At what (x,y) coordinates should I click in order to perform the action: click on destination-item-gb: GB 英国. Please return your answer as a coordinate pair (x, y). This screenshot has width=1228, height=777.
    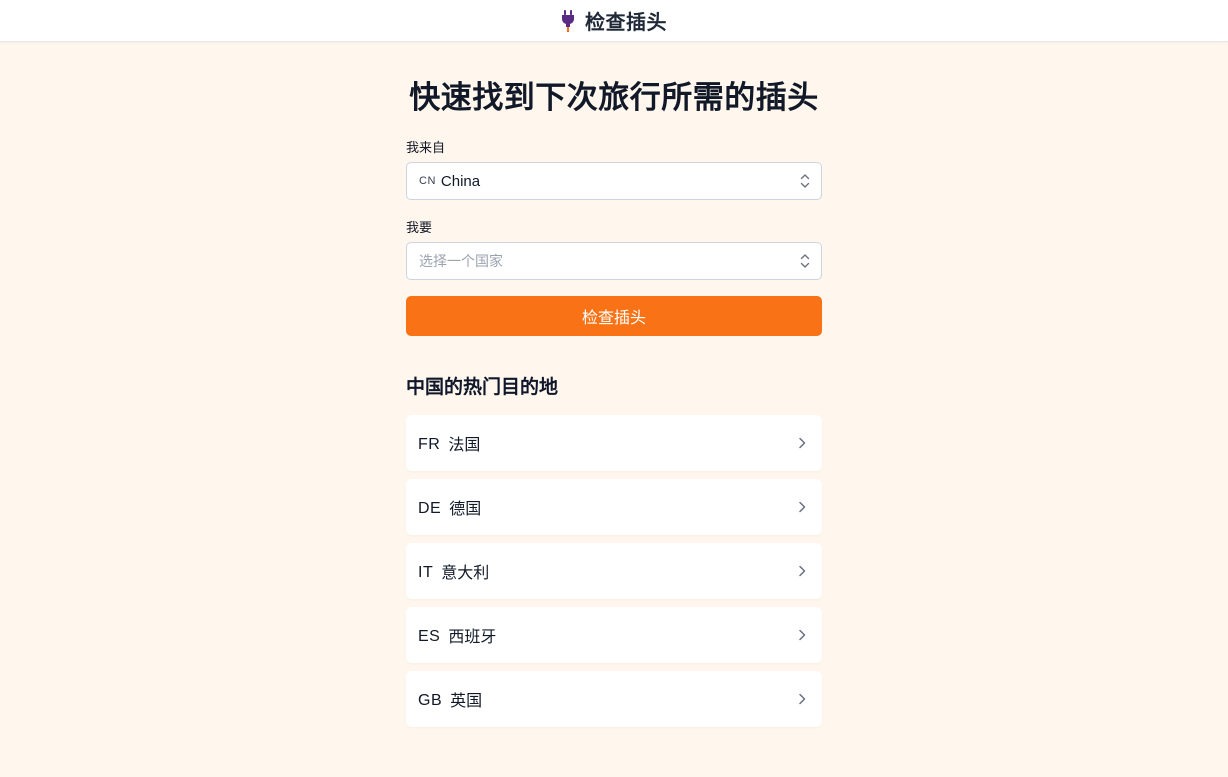
    Looking at the image, I should click on (614, 699).